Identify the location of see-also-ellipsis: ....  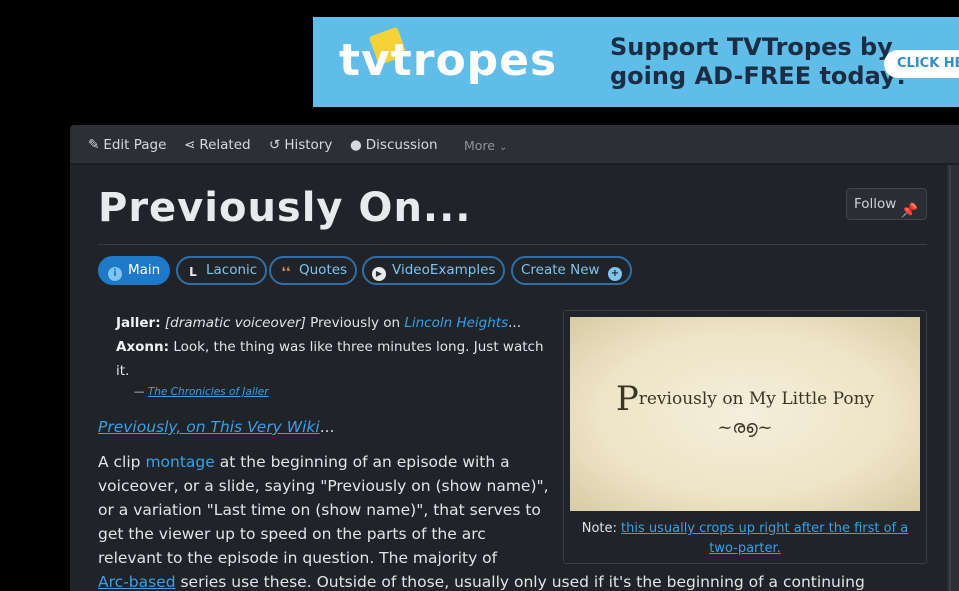
(327, 427).